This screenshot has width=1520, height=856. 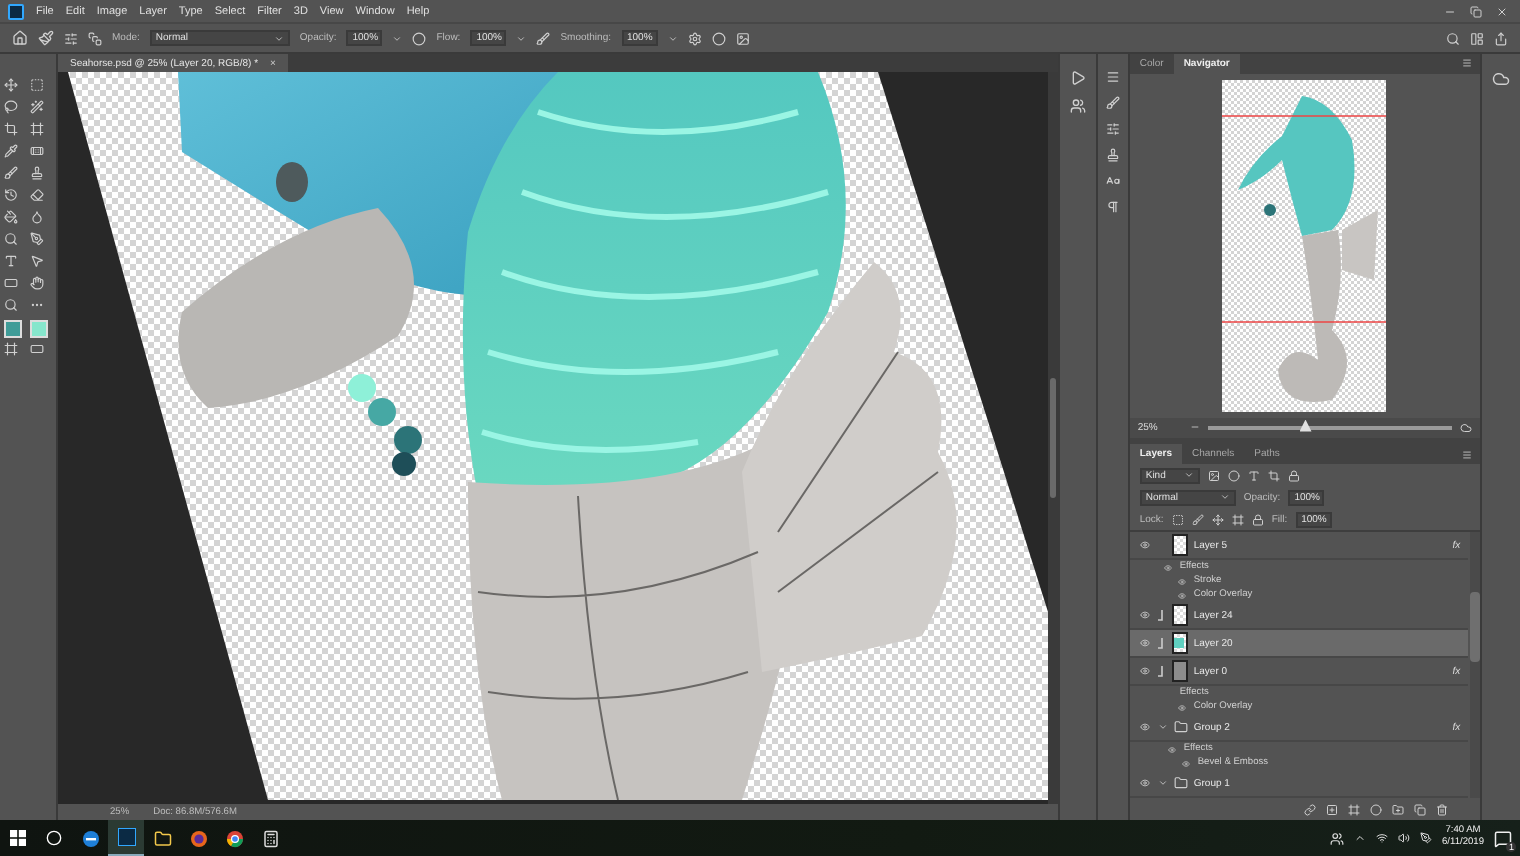 What do you see at coordinates (11, 305) in the screenshot?
I see `zoom-tool-icon` at bounding box center [11, 305].